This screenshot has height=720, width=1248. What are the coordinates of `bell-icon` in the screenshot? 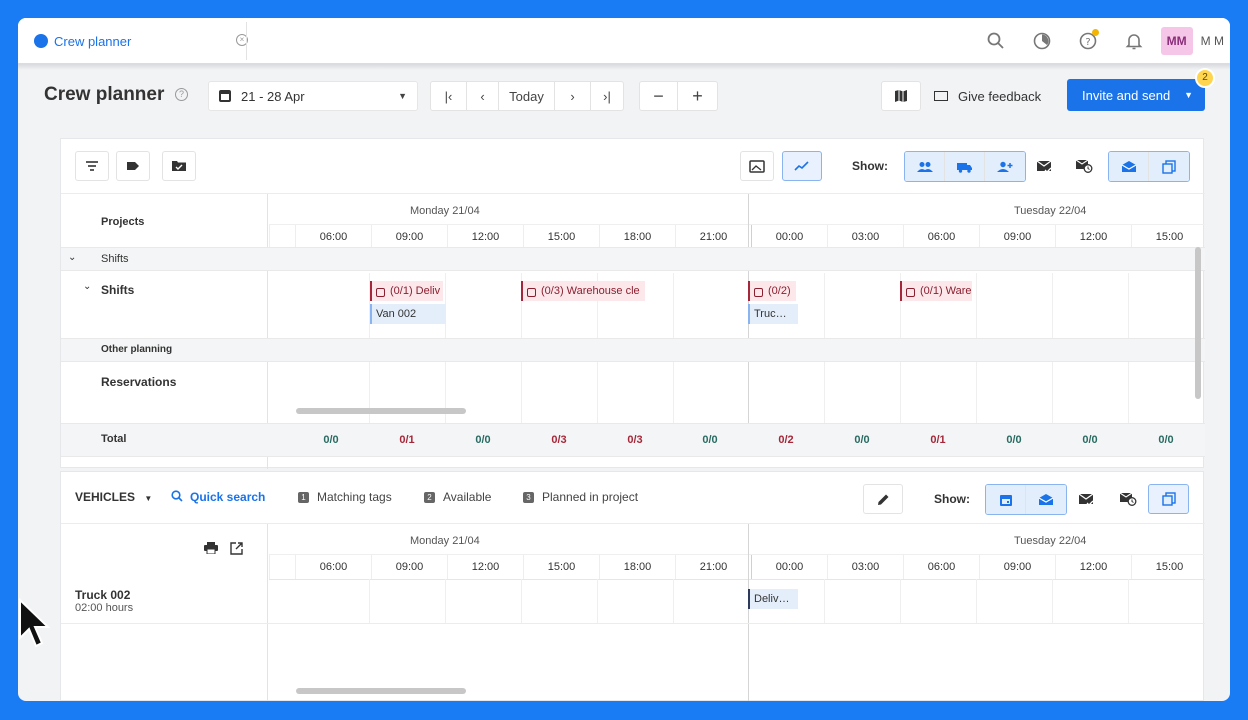 It's located at (1134, 41).